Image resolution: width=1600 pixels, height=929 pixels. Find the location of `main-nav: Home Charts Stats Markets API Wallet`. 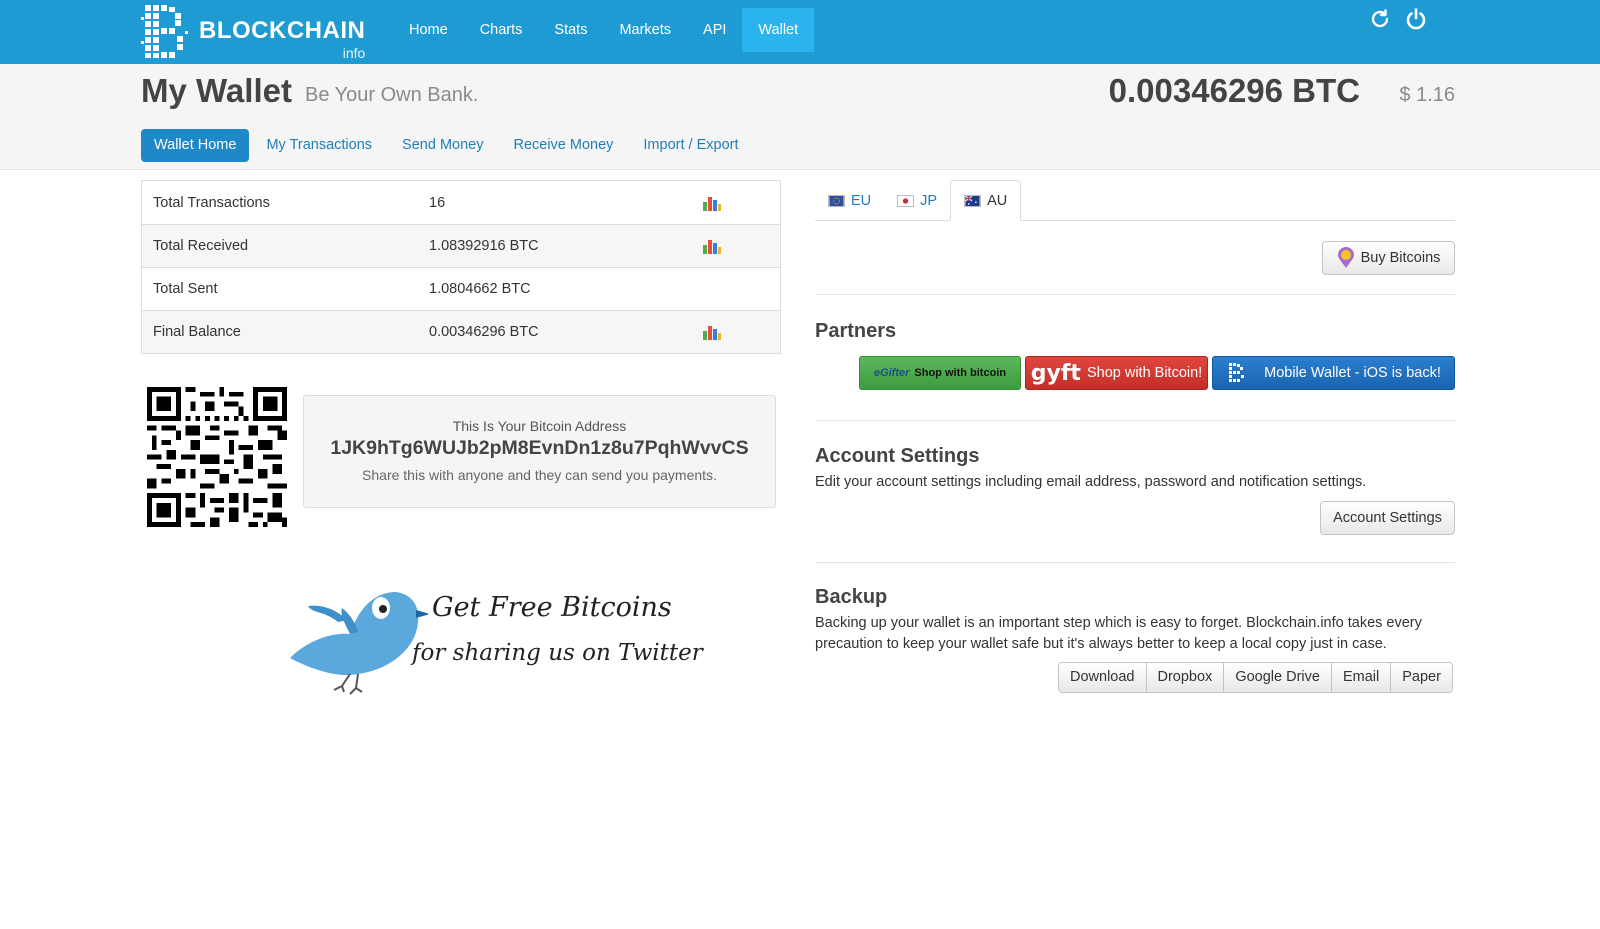

main-nav: Home Charts Stats Markets API Wallet is located at coordinates (604, 30).